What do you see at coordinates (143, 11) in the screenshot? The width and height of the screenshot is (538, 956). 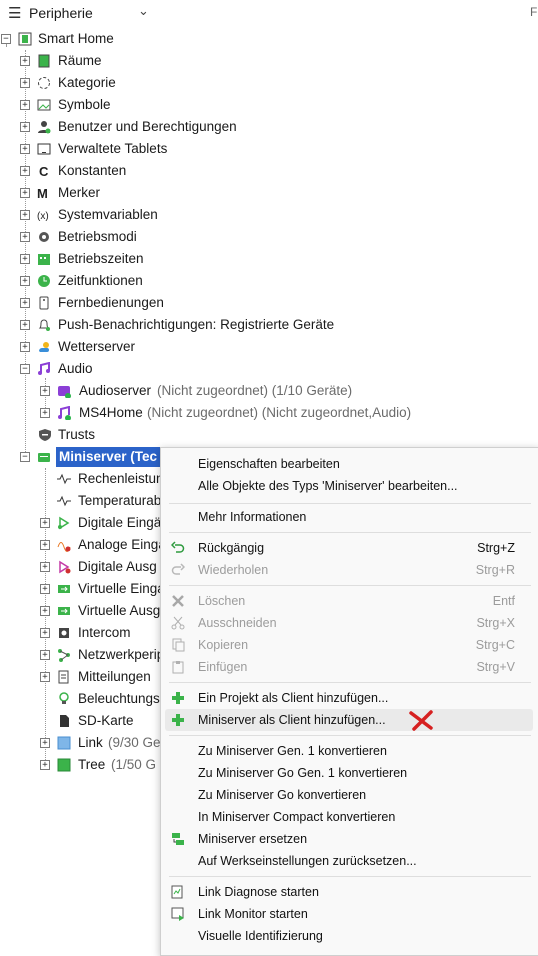 I see `chevron-down-icon: ⌄` at bounding box center [143, 11].